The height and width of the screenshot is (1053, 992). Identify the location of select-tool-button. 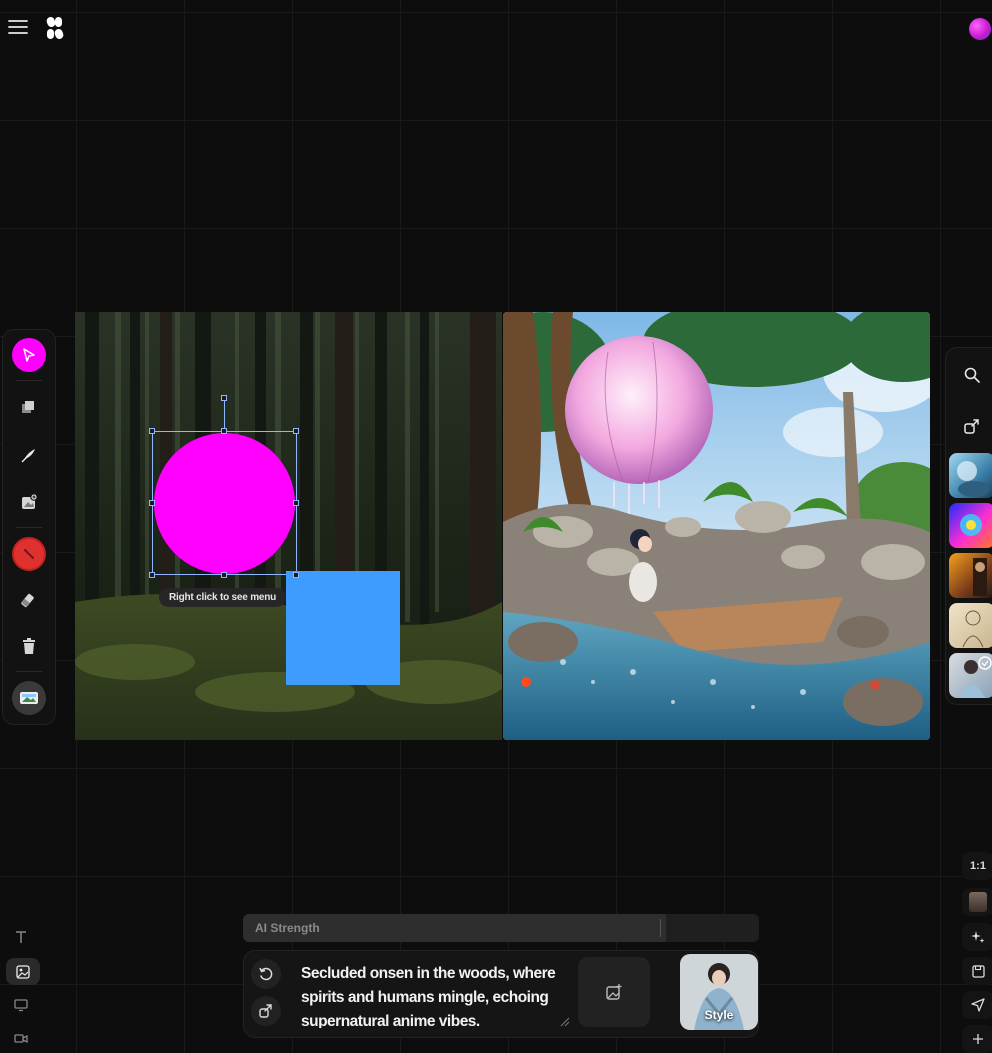
(29, 355).